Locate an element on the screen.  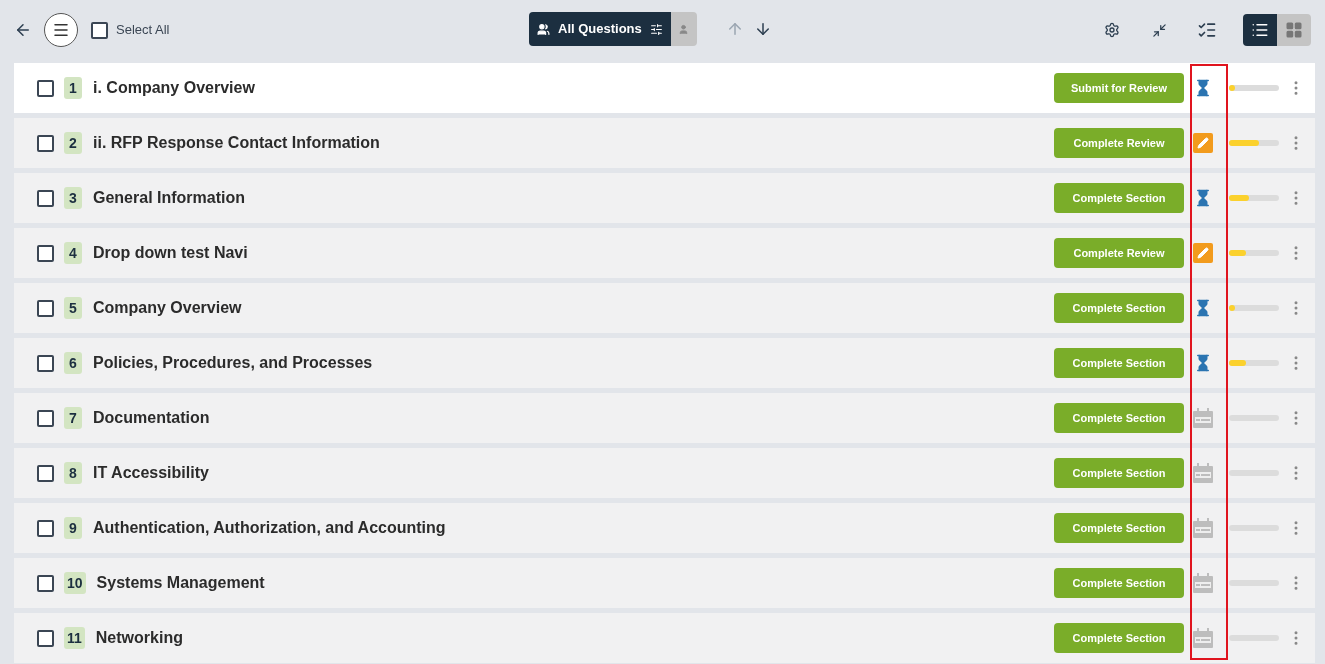
section-title: Documentation is located at coordinates (151, 418).